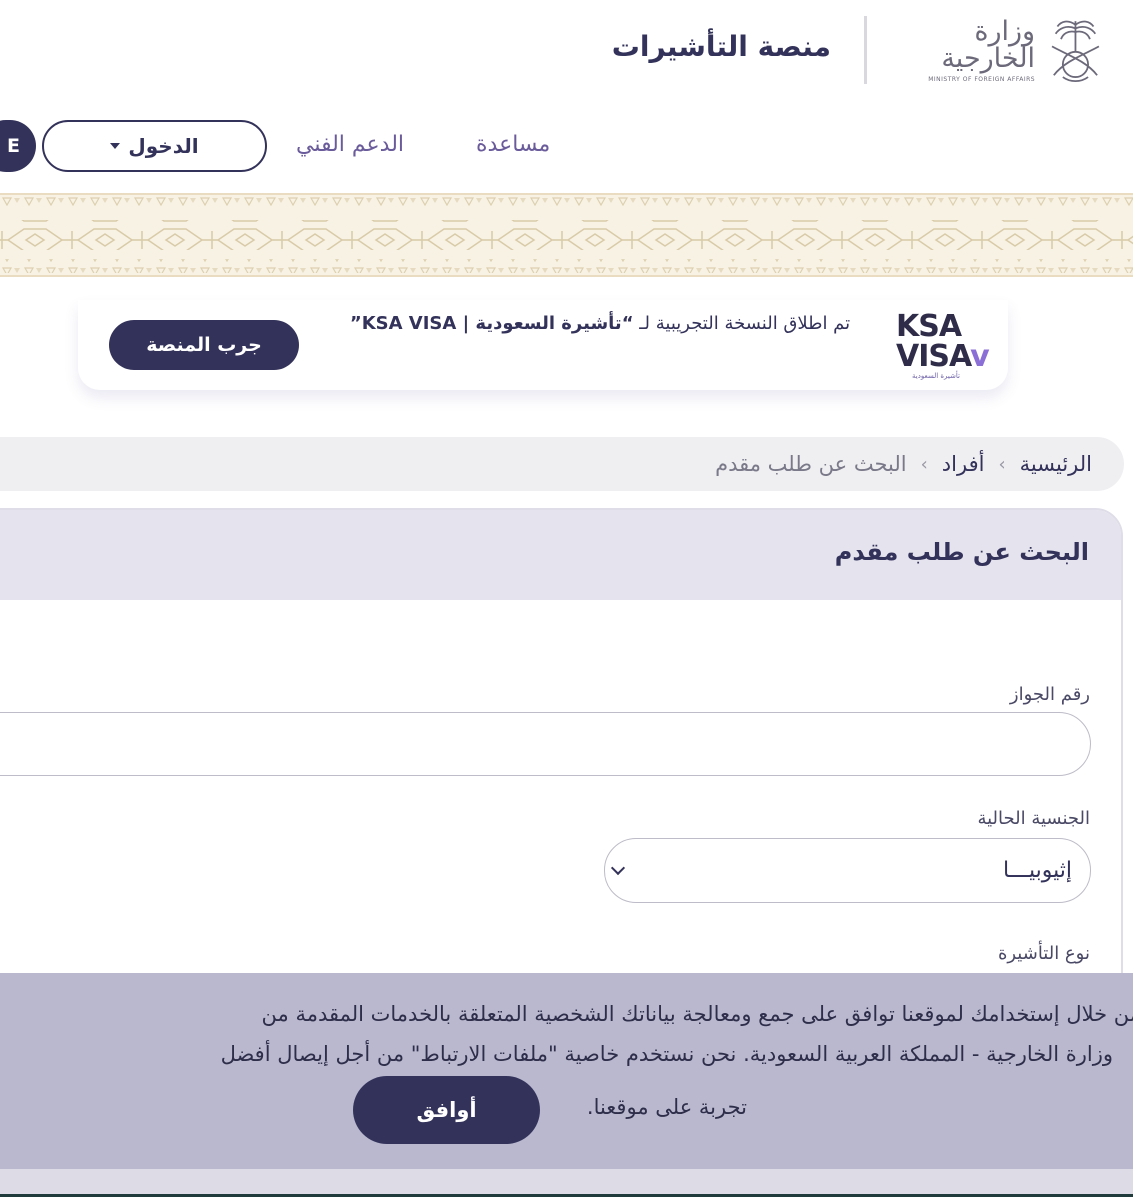 The width and height of the screenshot is (1133, 1197). I want to click on page-bottom-strip, so click(566, 1183).